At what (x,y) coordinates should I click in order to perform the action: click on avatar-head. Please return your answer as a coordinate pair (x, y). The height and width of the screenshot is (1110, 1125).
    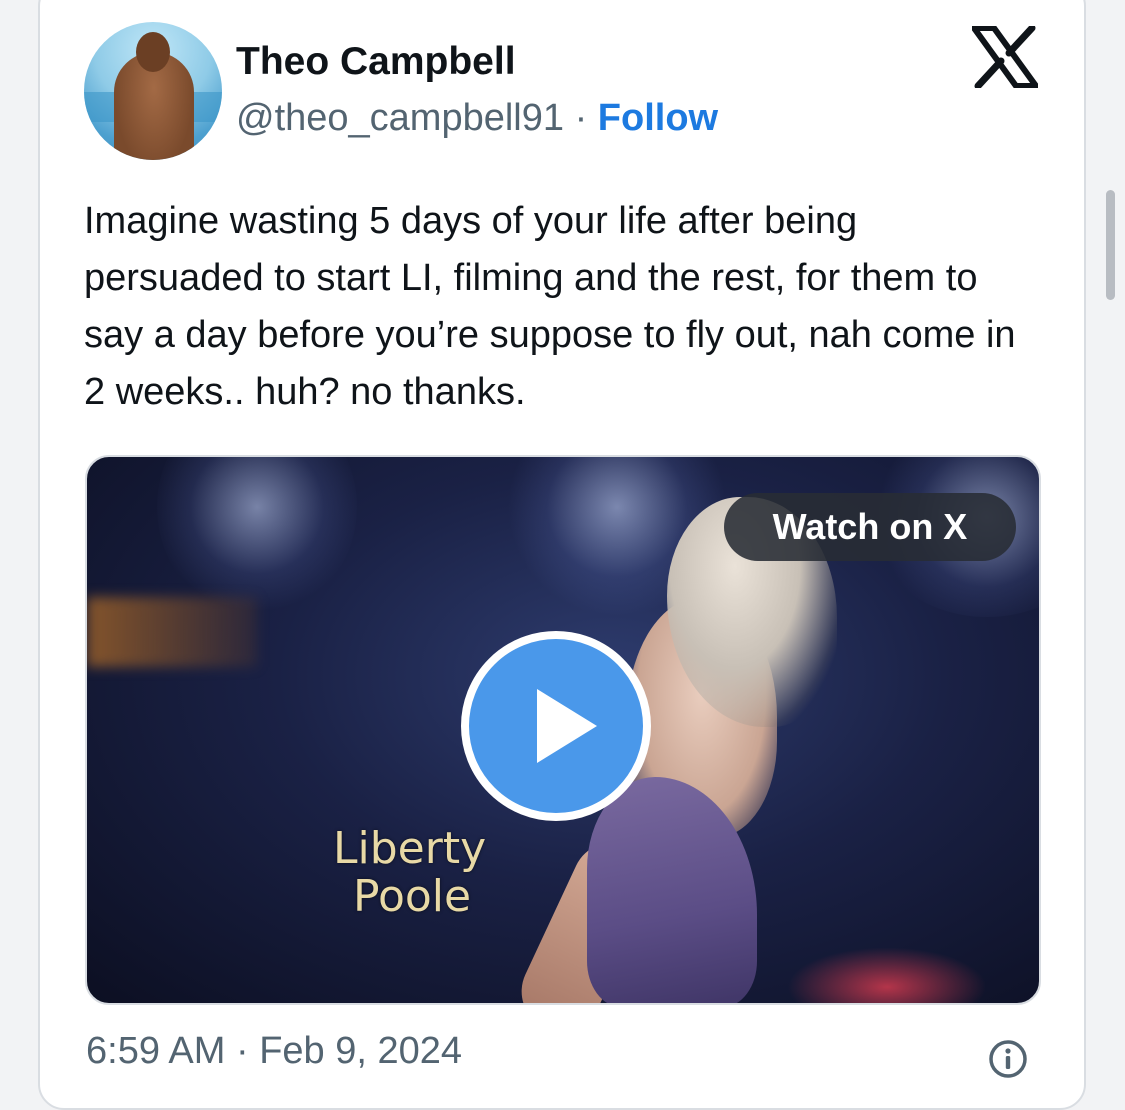
    Looking at the image, I should click on (153, 52).